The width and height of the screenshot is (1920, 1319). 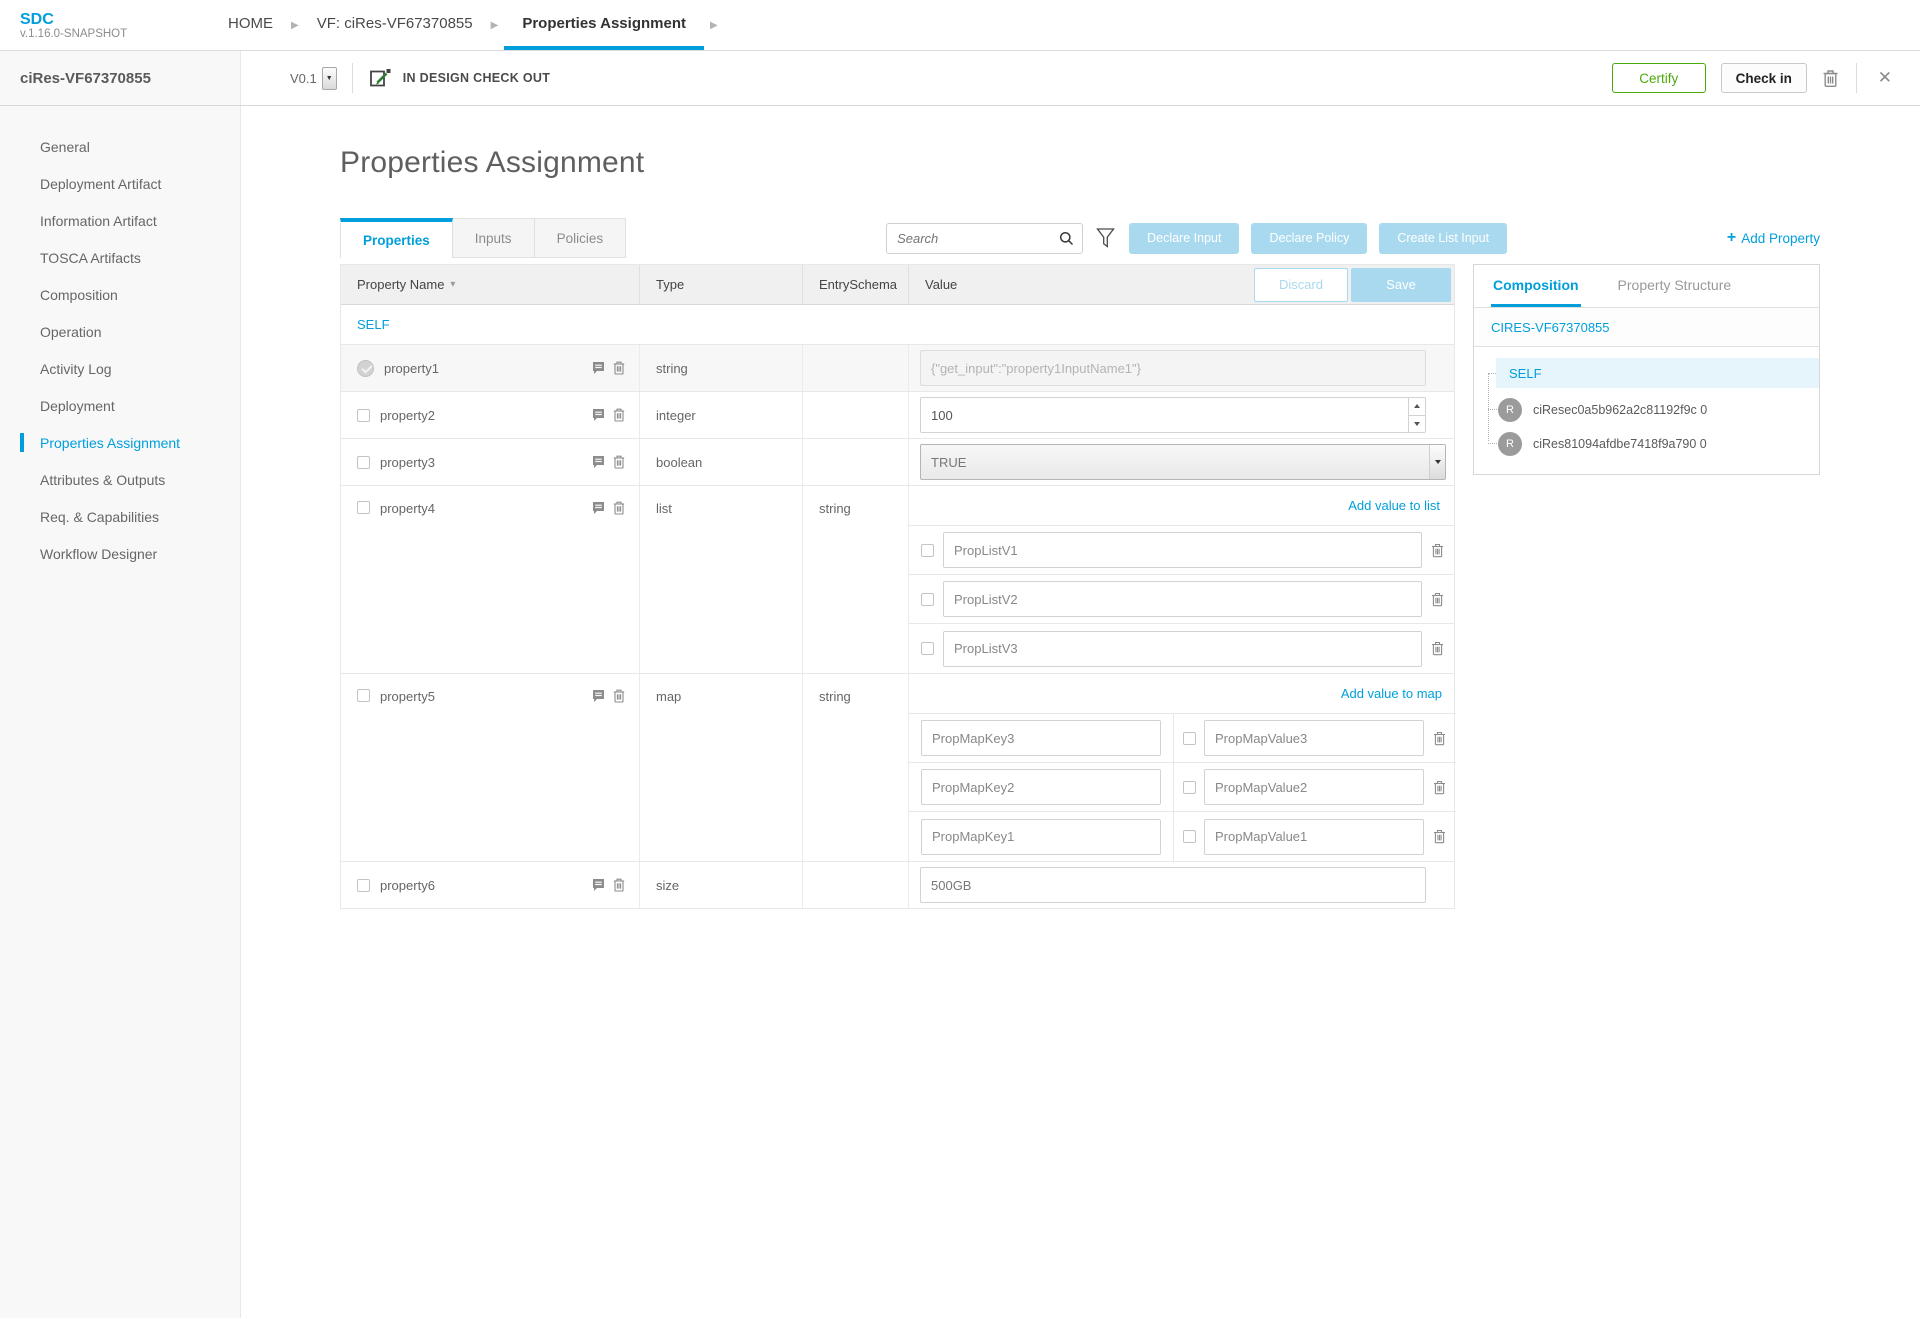 What do you see at coordinates (120, 183) in the screenshot?
I see `sidebar-item-deployment-artifact: Deployment Artifact` at bounding box center [120, 183].